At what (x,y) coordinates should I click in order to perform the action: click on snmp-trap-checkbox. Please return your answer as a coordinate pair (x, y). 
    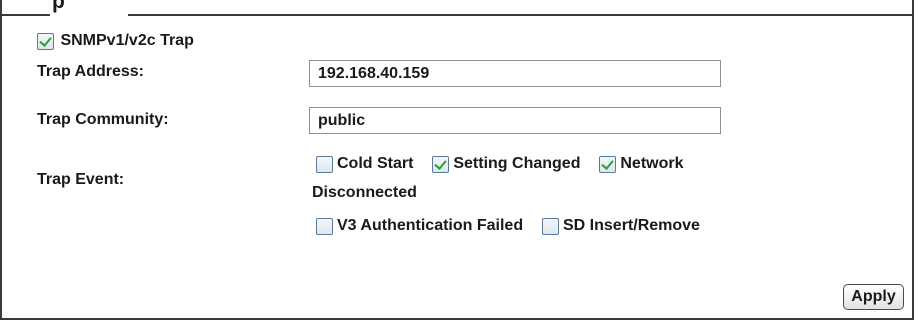
    Looking at the image, I should click on (45, 41).